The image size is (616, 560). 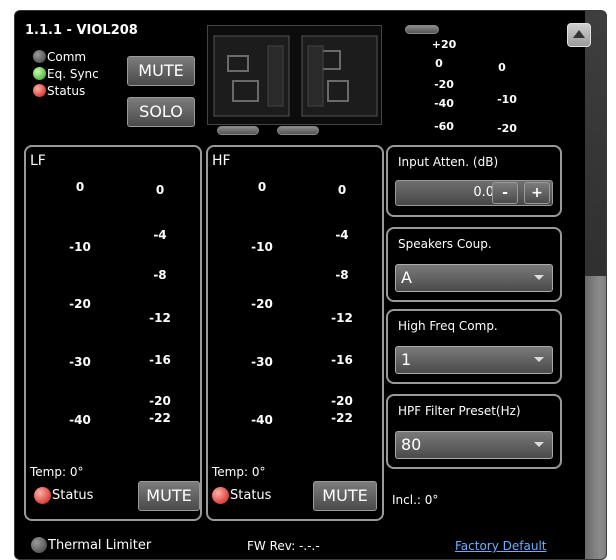 What do you see at coordinates (474, 181) in the screenshot?
I see `input-atten-group: Input Atten. (dB) 0.0 - +` at bounding box center [474, 181].